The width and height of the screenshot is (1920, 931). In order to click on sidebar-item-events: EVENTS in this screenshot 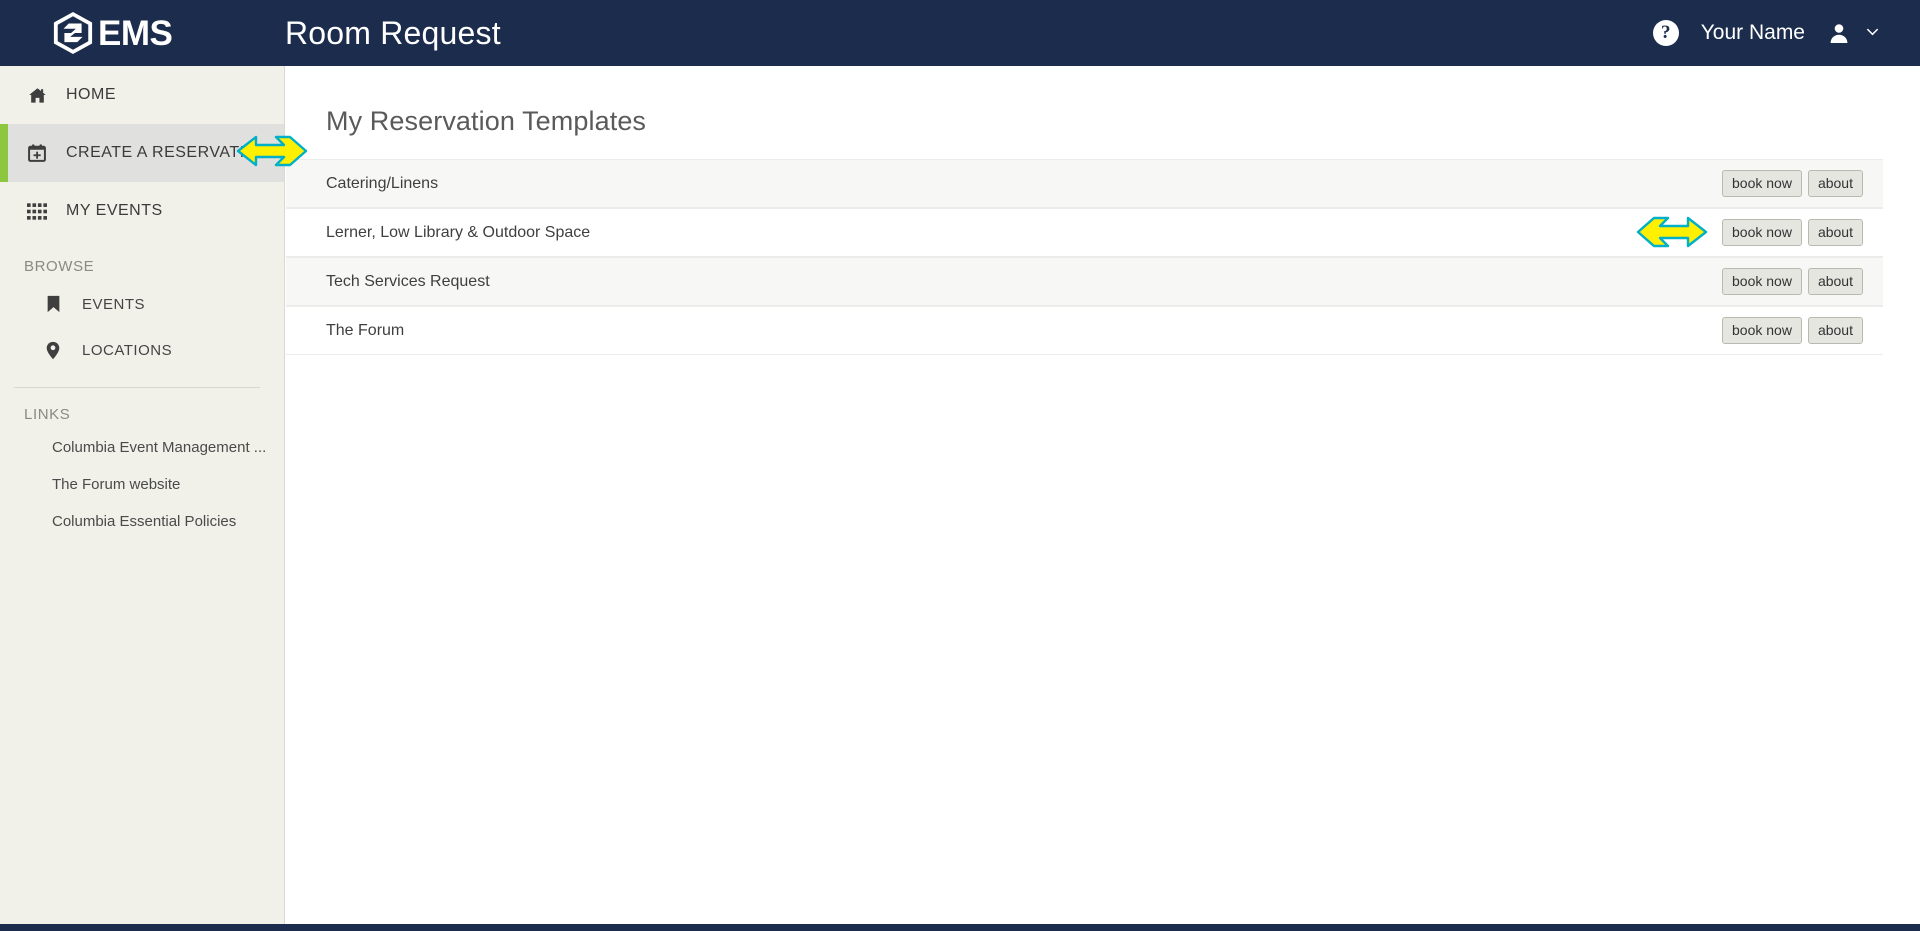, I will do `click(142, 304)`.